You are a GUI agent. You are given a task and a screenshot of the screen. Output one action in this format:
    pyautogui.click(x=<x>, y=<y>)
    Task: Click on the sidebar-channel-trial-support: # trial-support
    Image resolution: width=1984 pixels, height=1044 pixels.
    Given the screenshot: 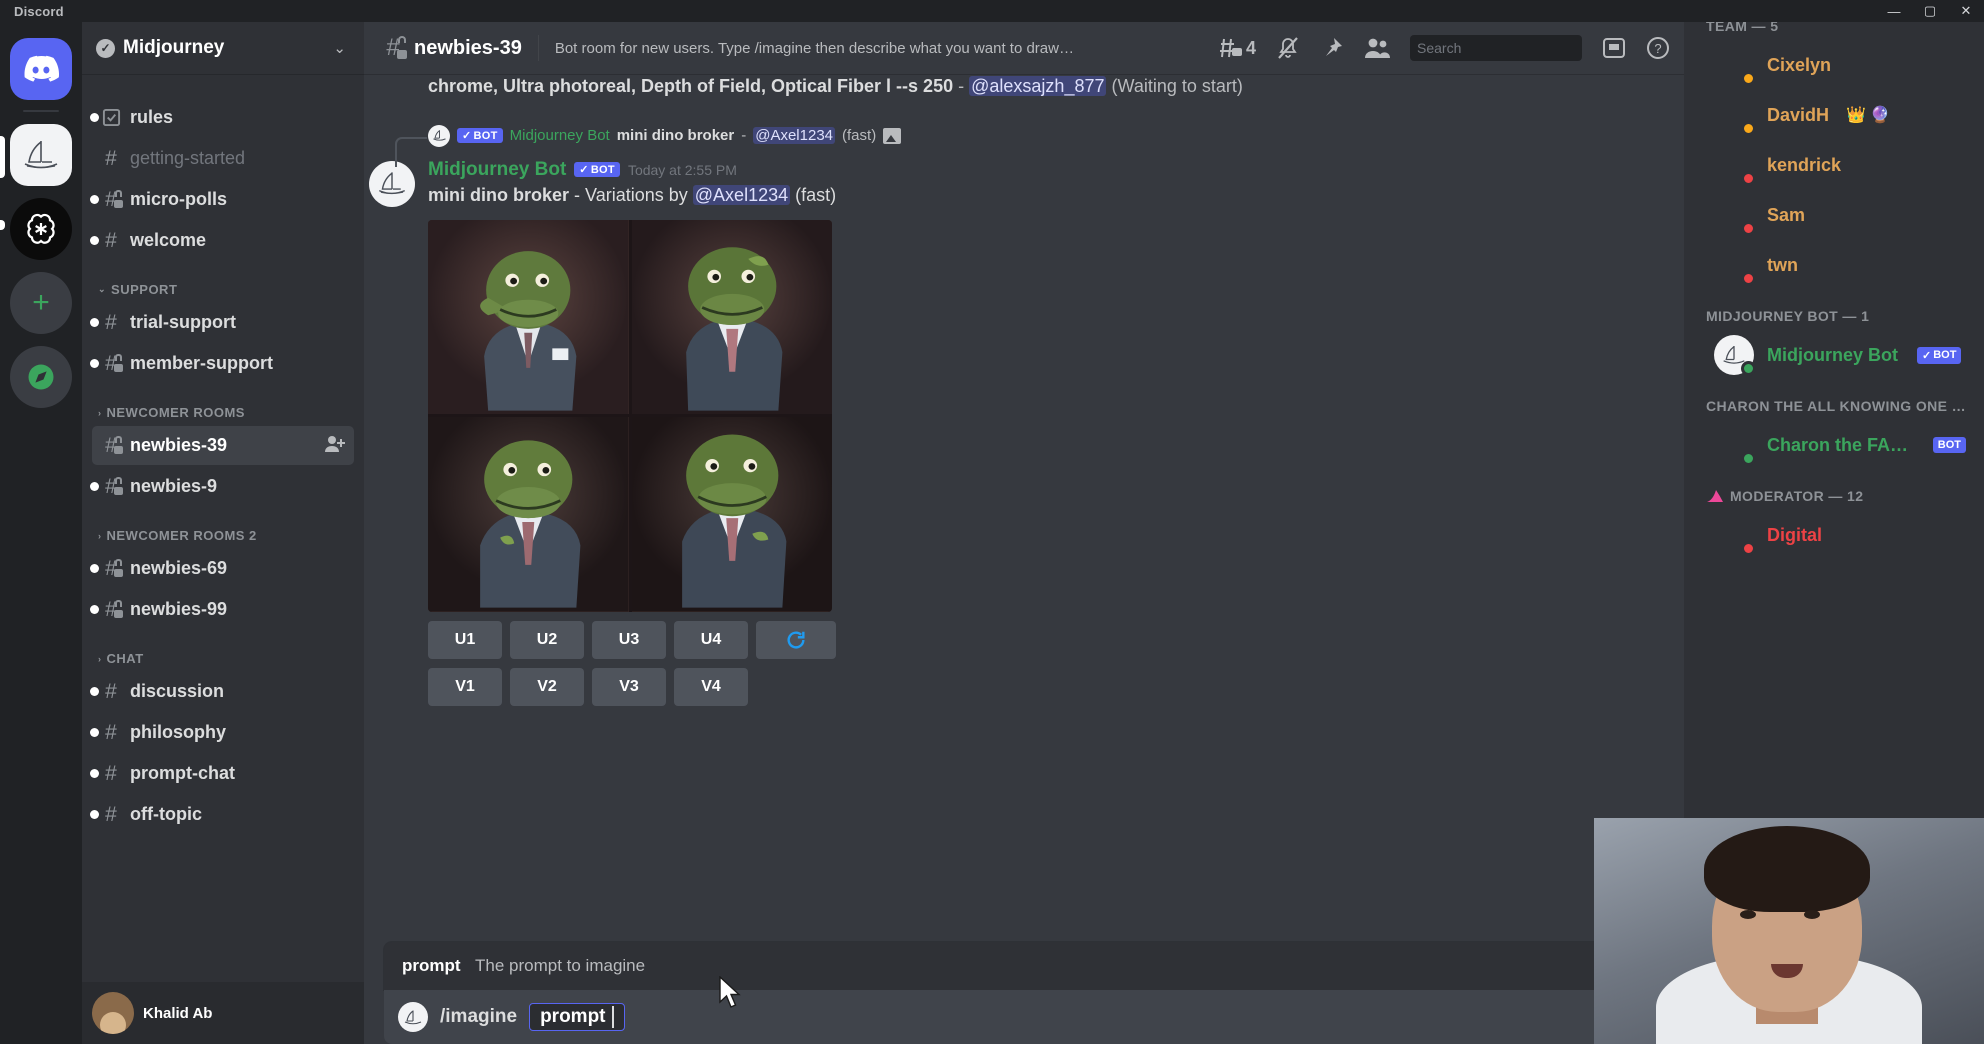 What is the action you would take?
    pyautogui.click(x=222, y=322)
    